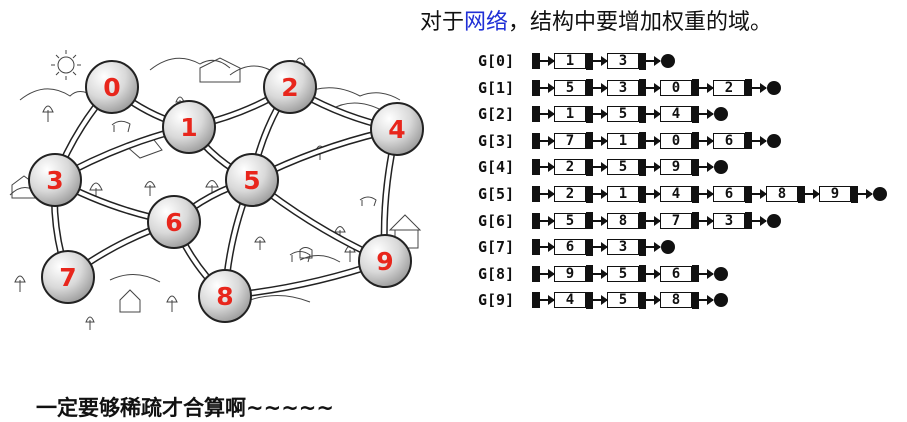 This screenshot has width=907, height=422. What do you see at coordinates (732, 194) in the screenshot?
I see `list-node: 6` at bounding box center [732, 194].